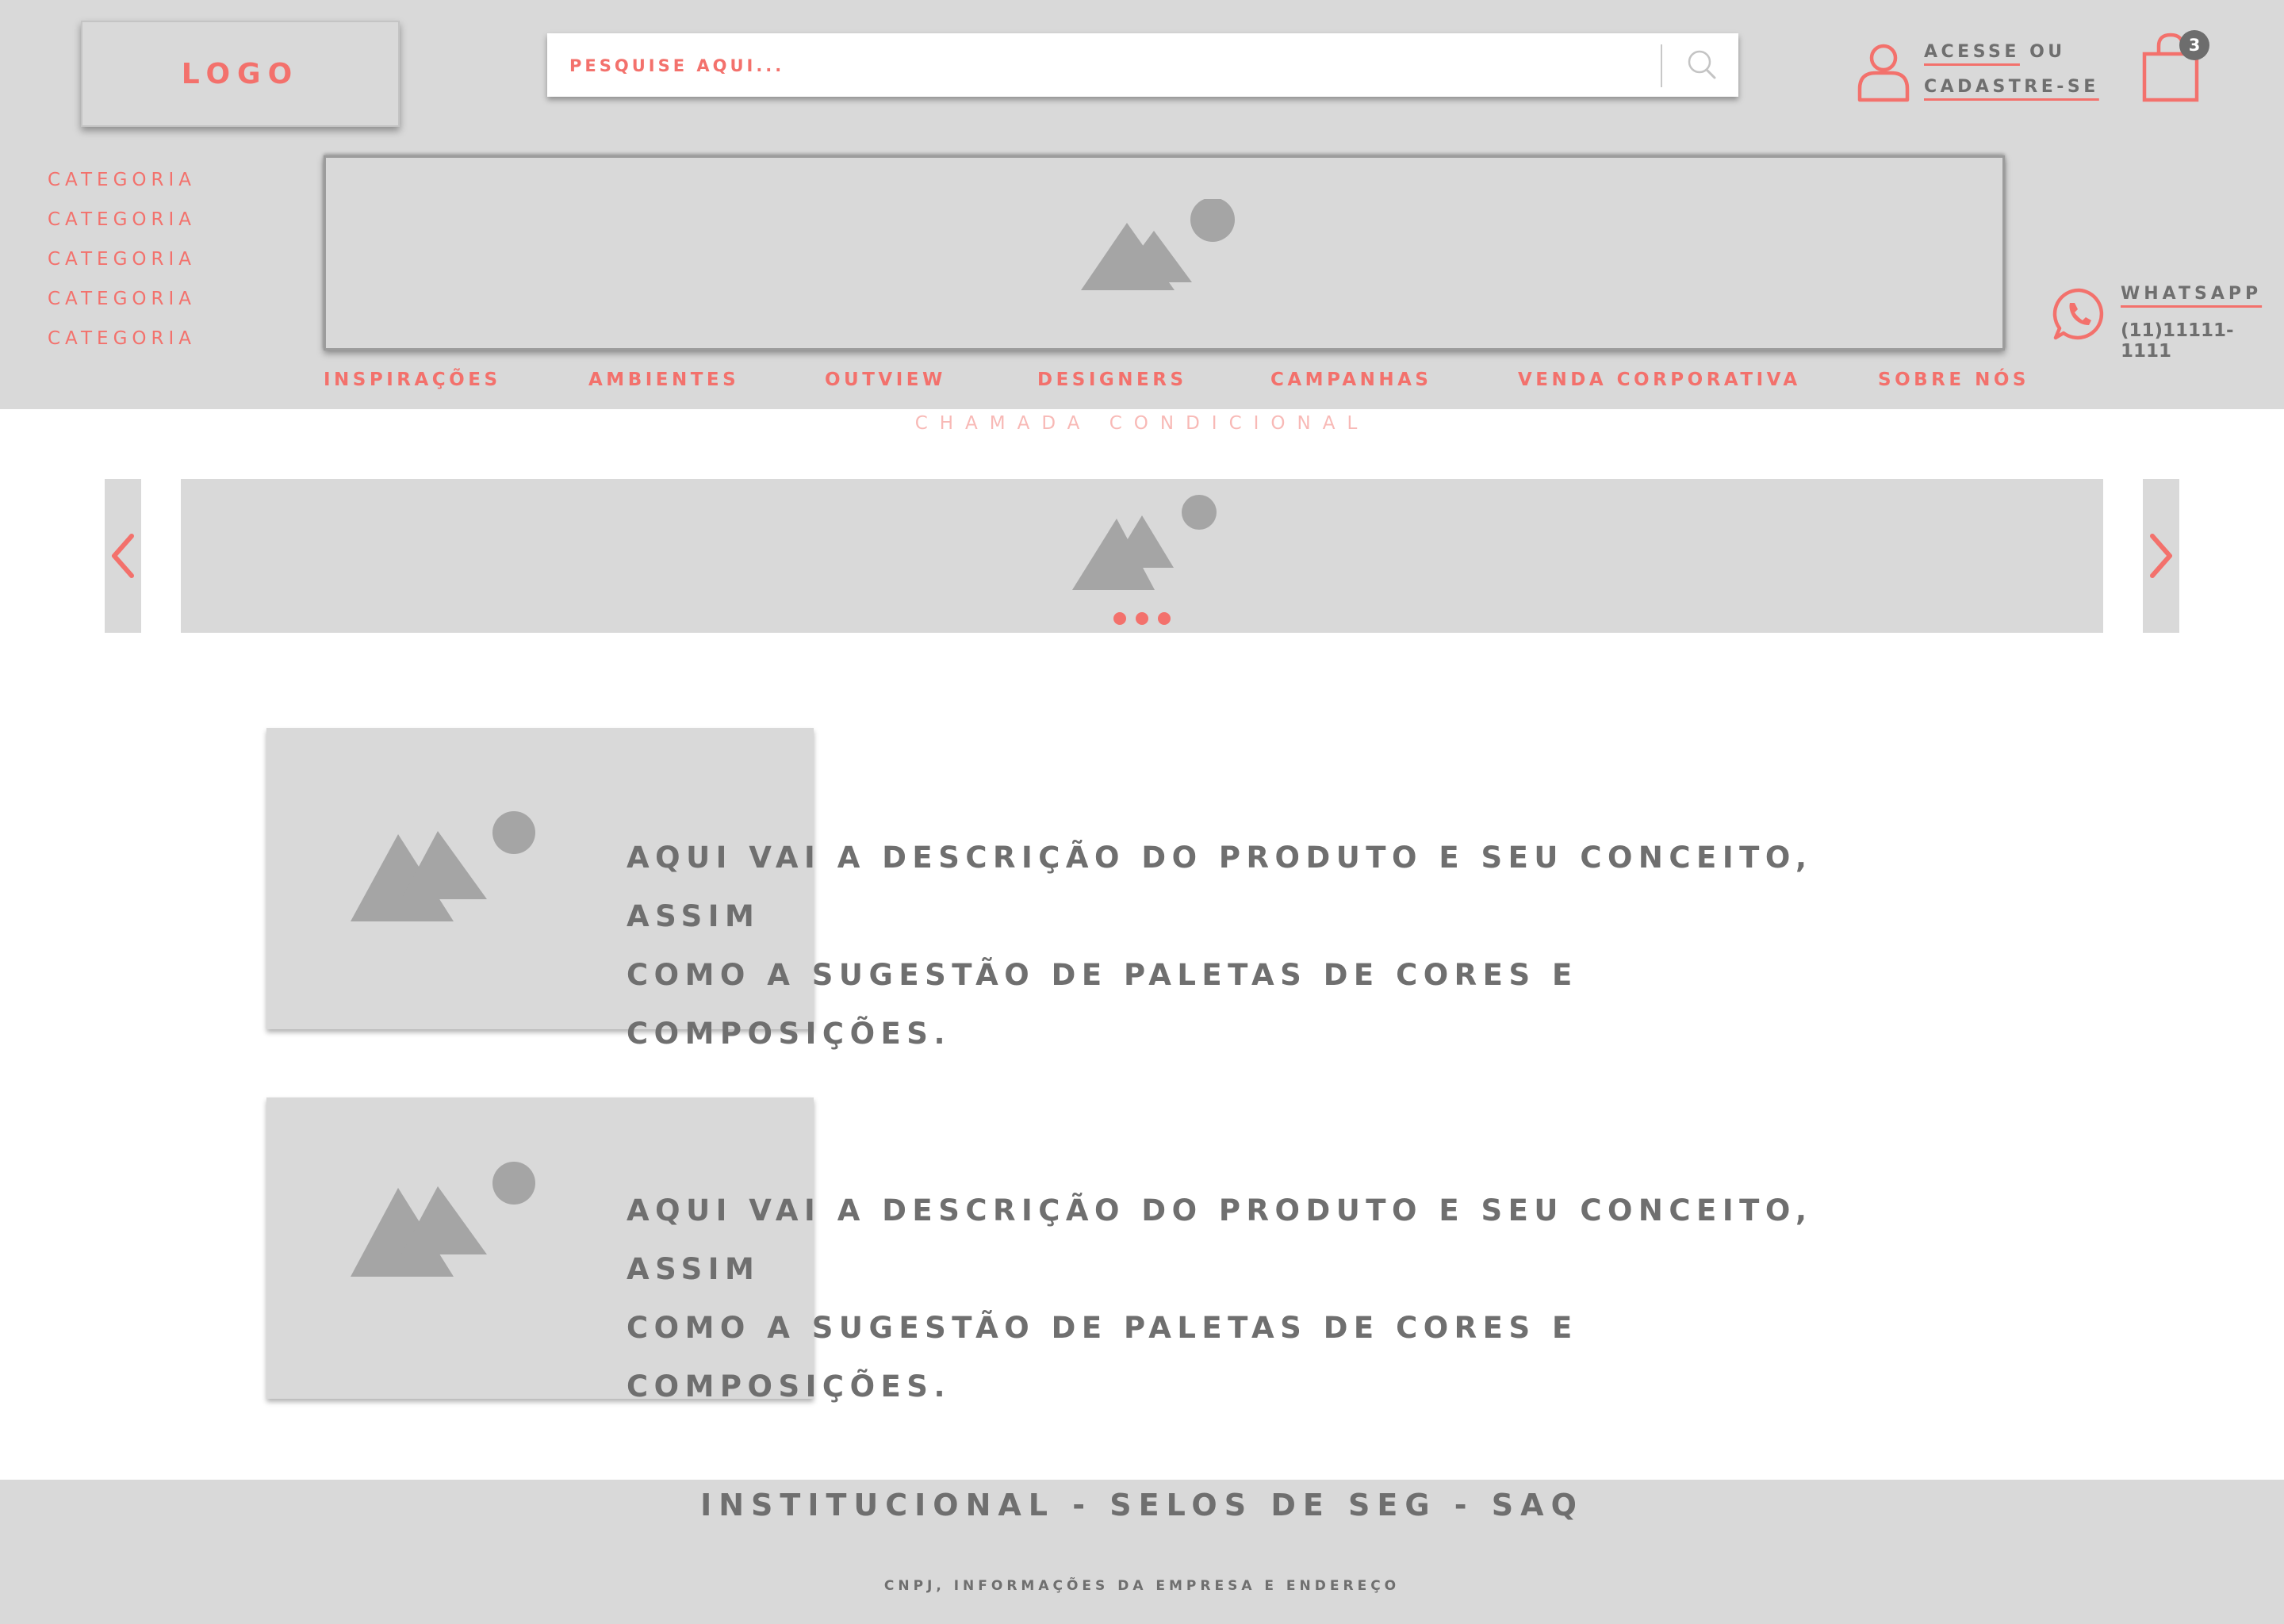 This screenshot has width=2284, height=1624. Describe the element at coordinates (412, 380) in the screenshot. I see `nav-inspiracoes: INSPIRAÇÕES` at that location.